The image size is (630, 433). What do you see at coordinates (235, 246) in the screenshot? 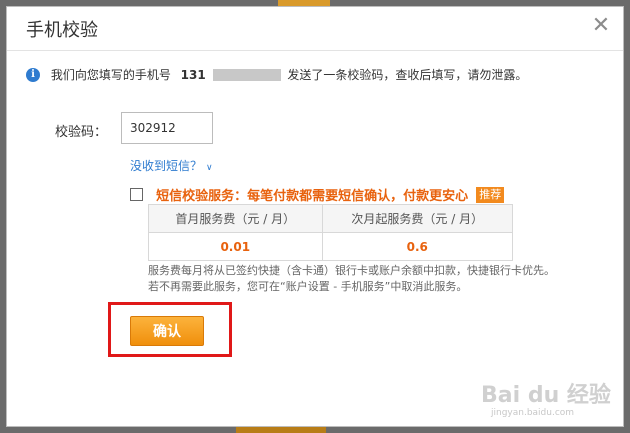
I see `fee-value-first-month: 0.01` at bounding box center [235, 246].